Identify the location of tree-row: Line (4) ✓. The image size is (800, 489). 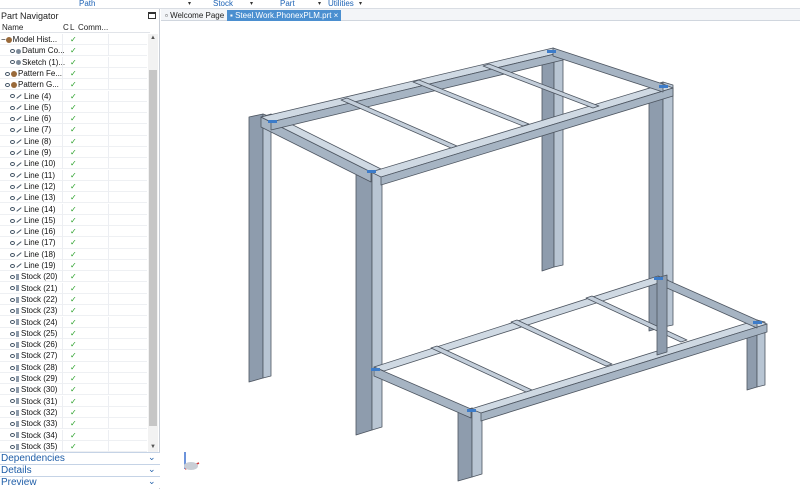
(73, 96).